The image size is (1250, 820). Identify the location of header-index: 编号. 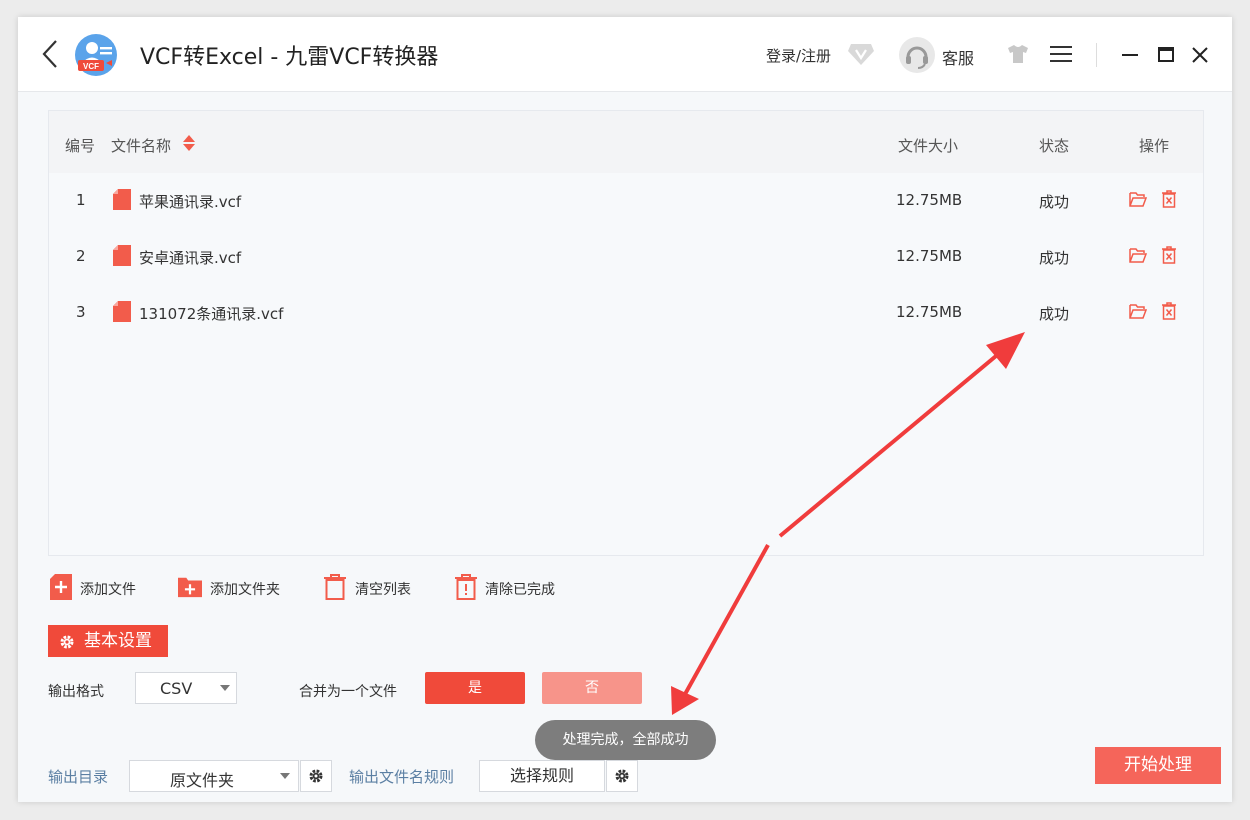
(80, 146).